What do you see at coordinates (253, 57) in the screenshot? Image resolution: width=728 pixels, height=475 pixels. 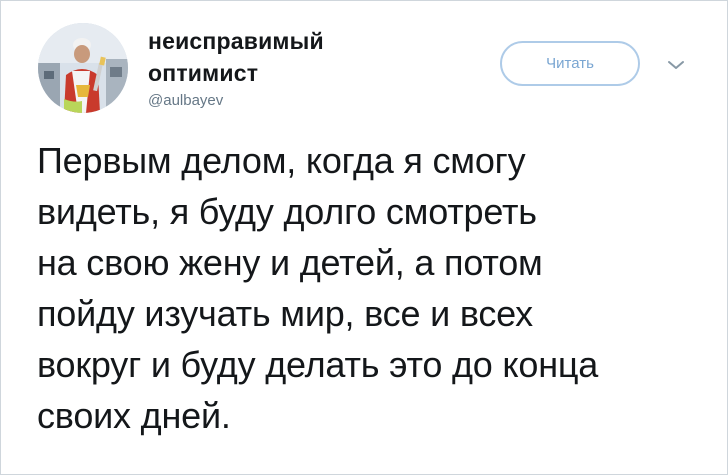 I see `author-display-name: неисправимый оптимист` at bounding box center [253, 57].